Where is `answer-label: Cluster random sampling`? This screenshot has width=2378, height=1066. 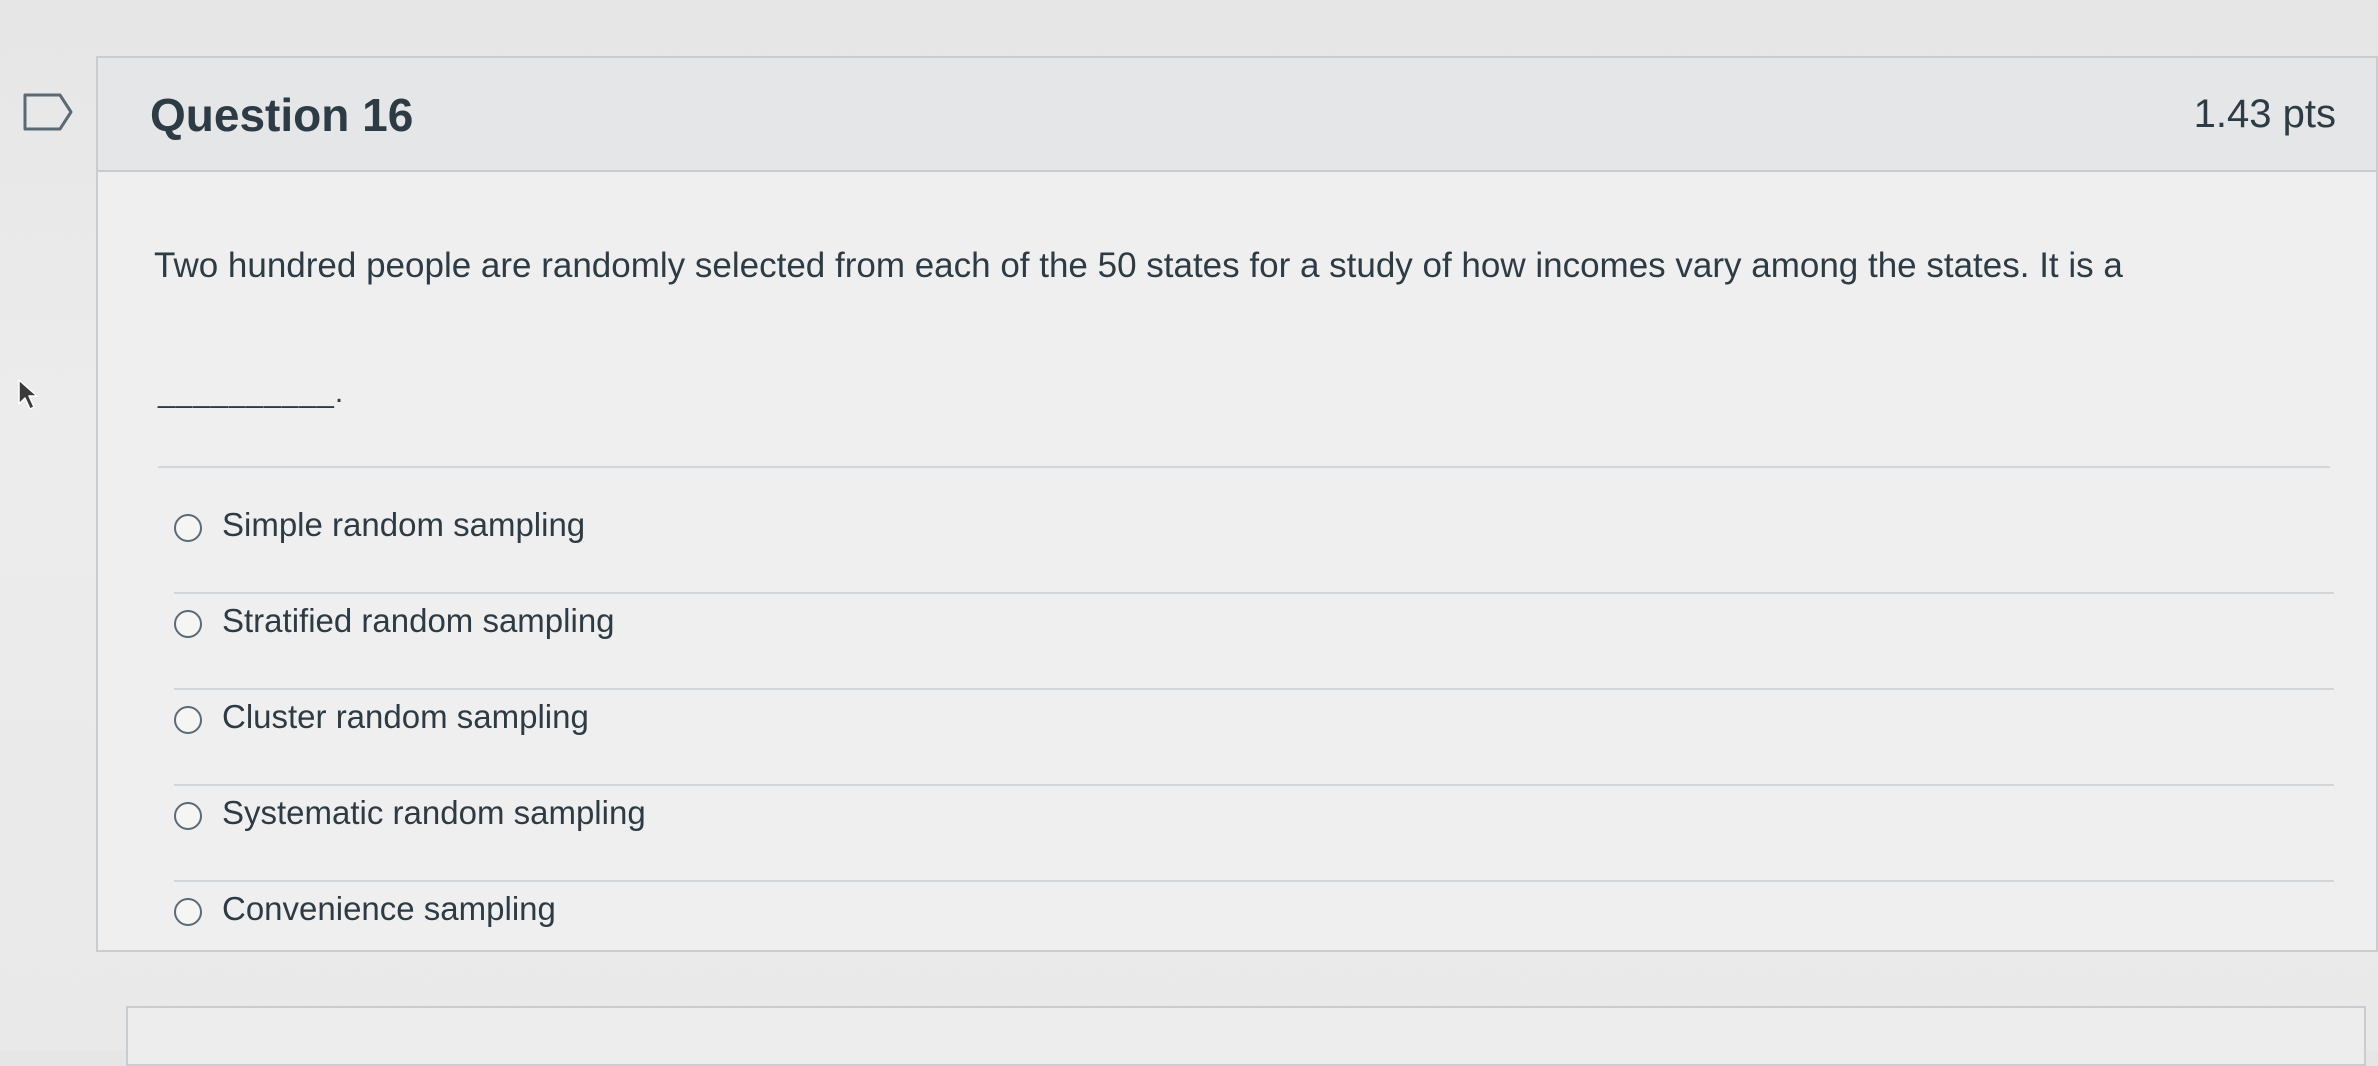
answer-label: Cluster random sampling is located at coordinates (405, 717).